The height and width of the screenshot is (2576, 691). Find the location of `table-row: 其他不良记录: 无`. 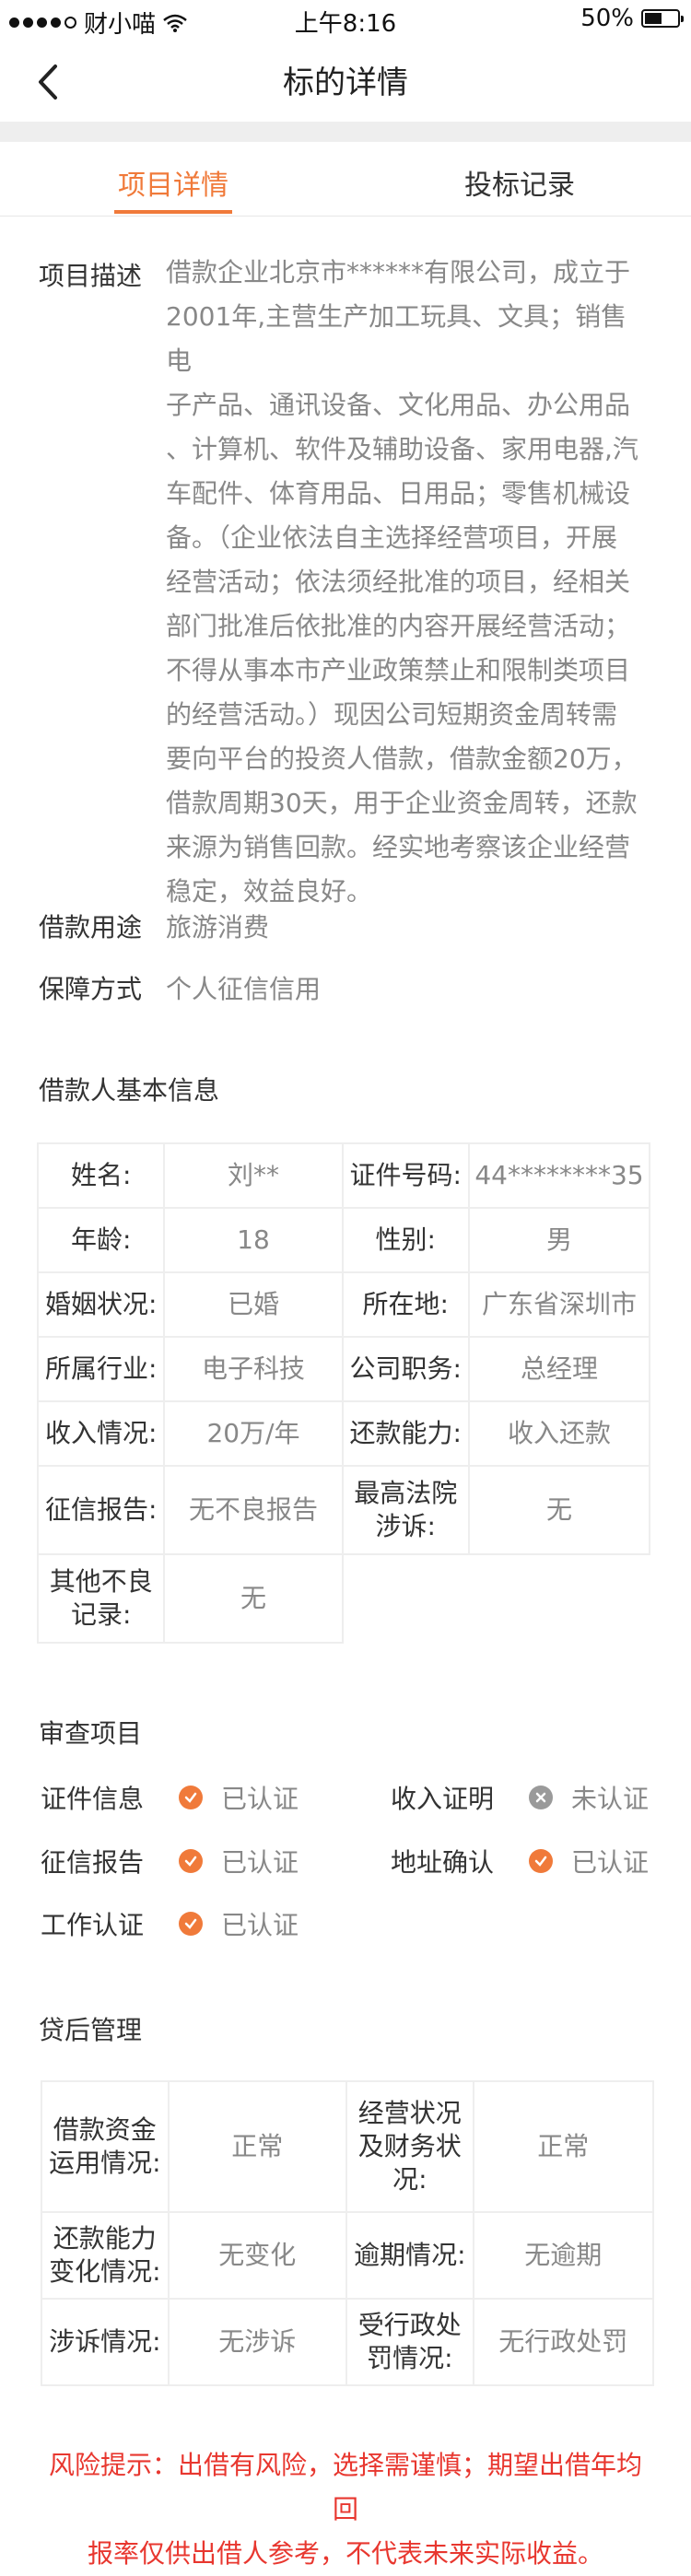

table-row: 其他不良记录: 无 is located at coordinates (343, 1598).